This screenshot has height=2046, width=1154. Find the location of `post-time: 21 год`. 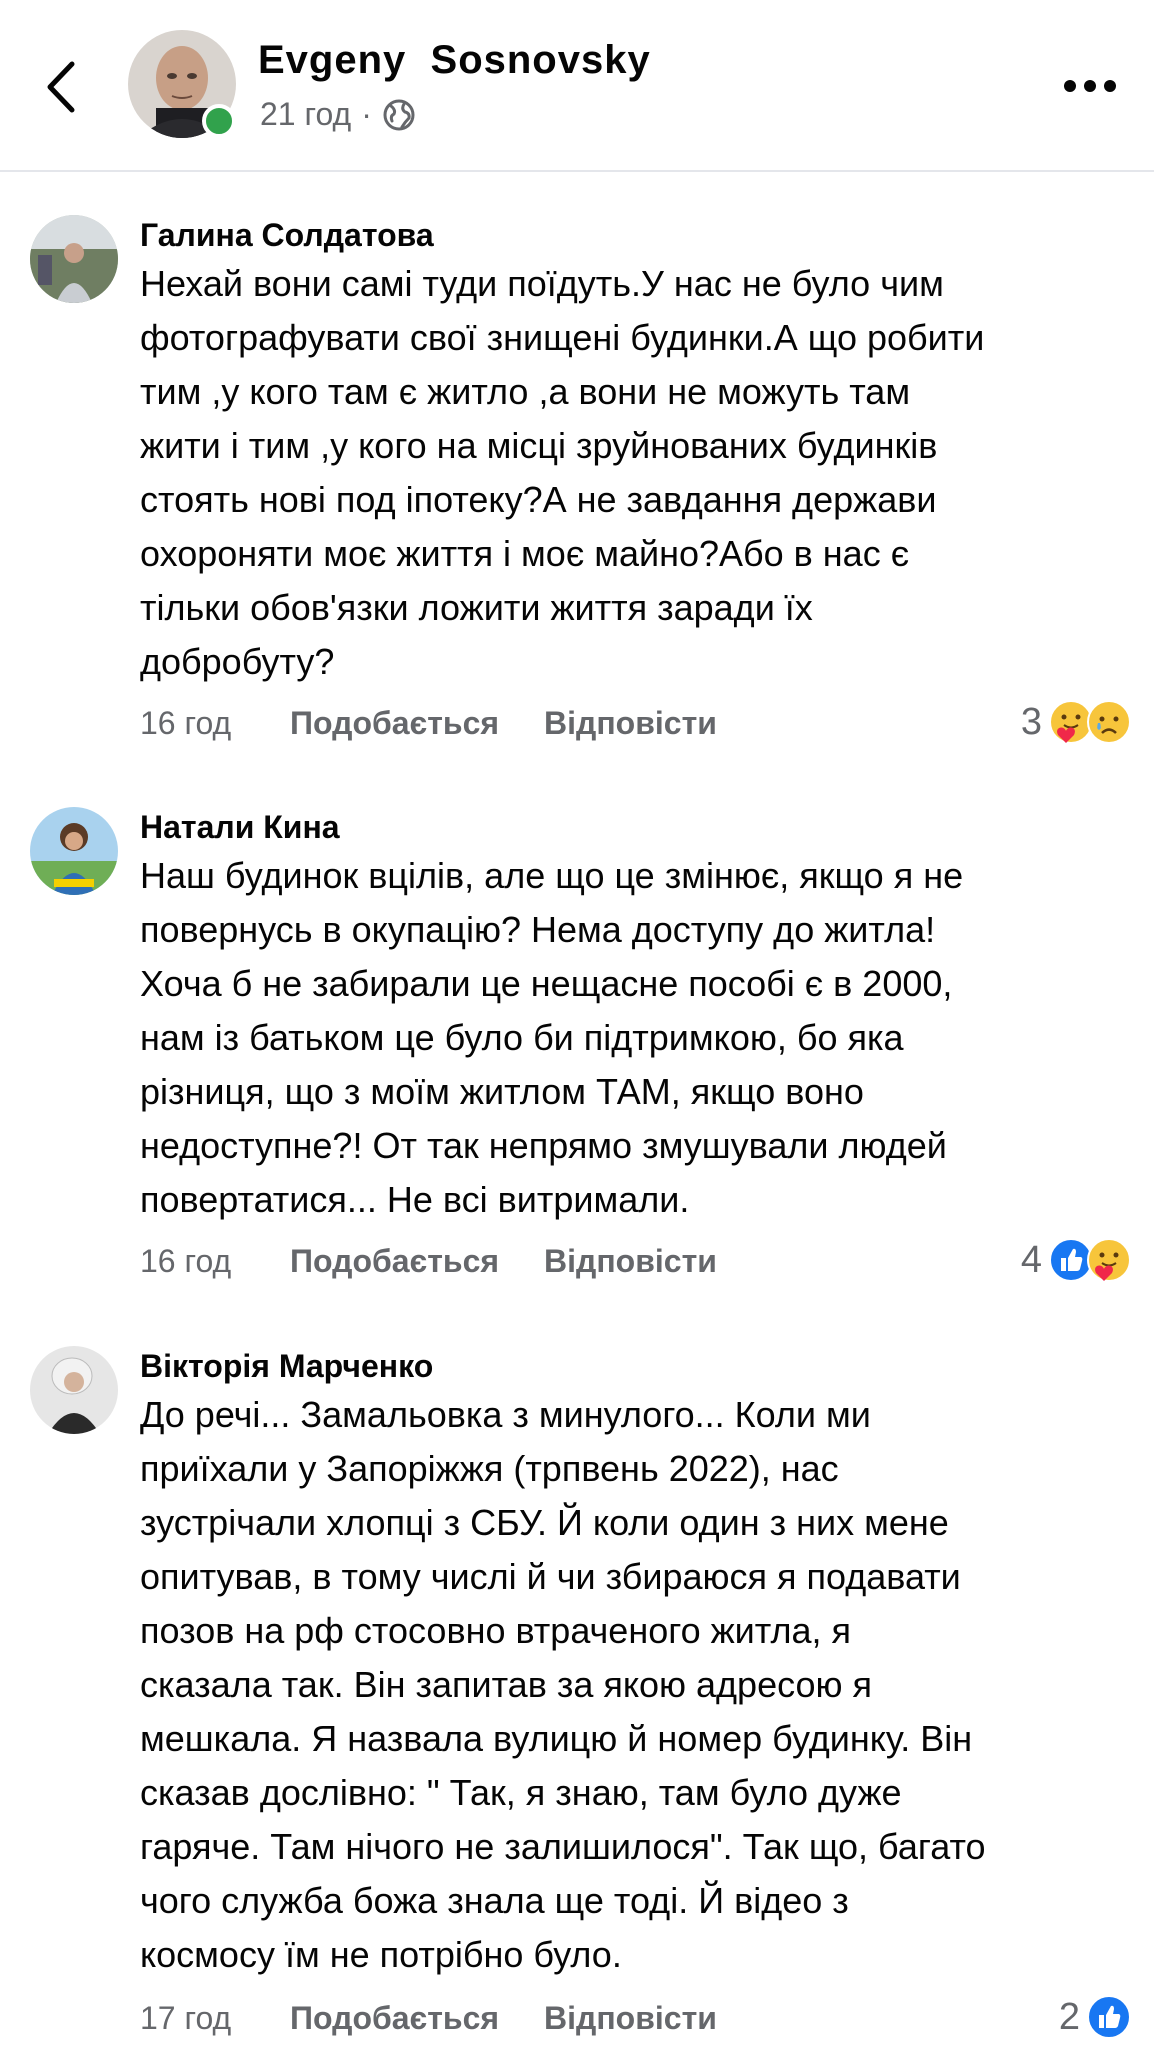

post-time: 21 год is located at coordinates (305, 114).